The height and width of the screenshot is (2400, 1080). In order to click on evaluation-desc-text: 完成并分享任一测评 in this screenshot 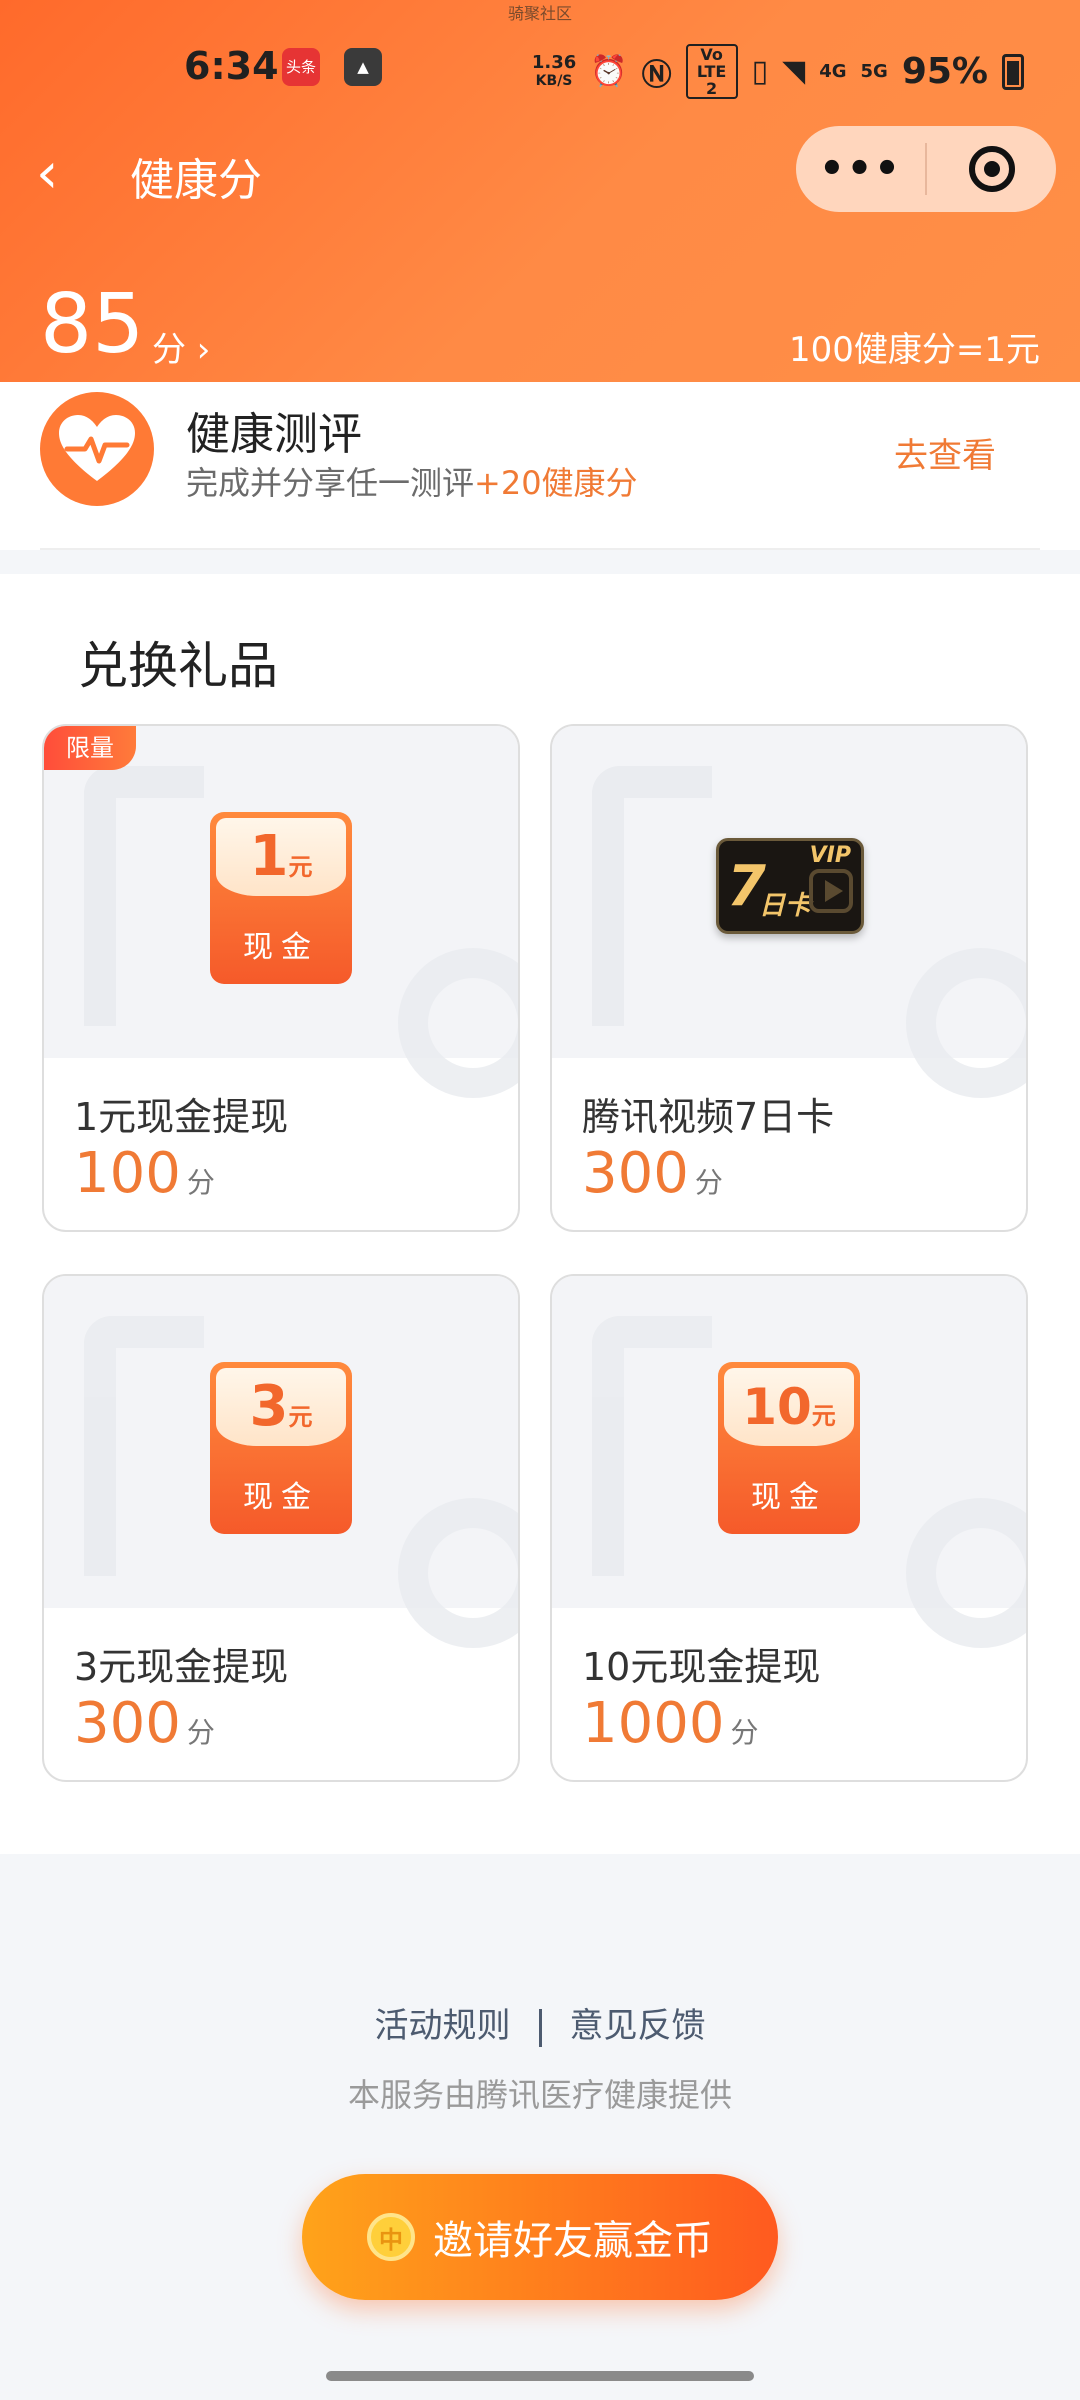, I will do `click(330, 483)`.